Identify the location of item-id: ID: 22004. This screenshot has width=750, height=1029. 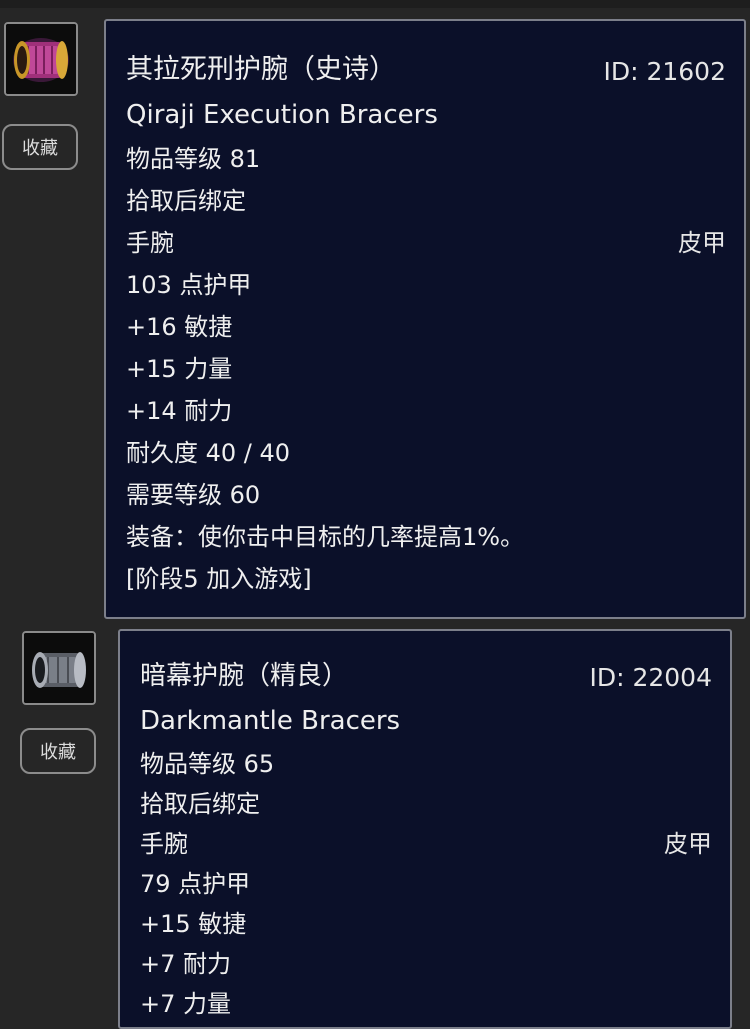
(650, 677).